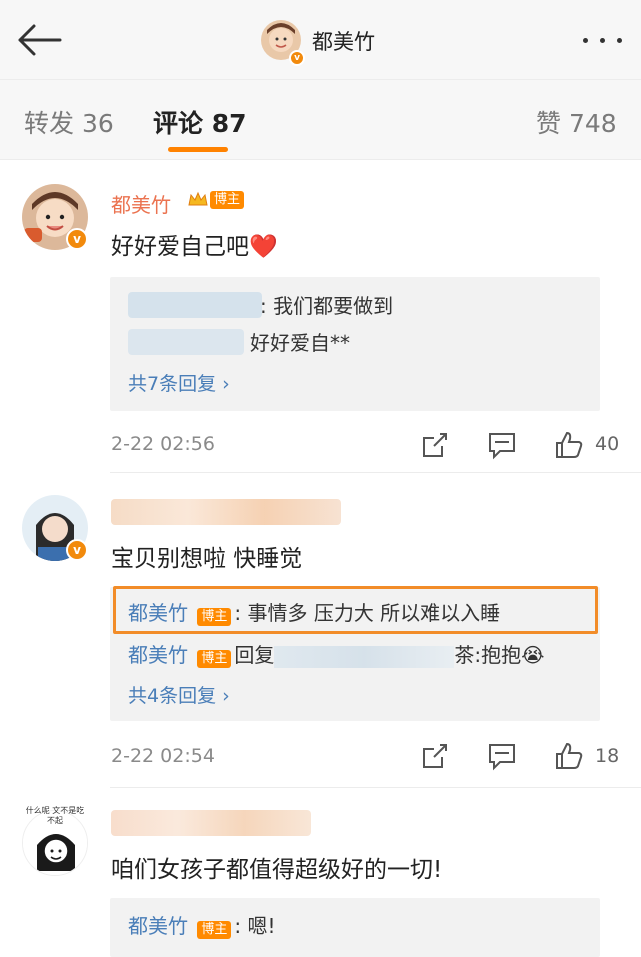  I want to click on reply-row: 都美竹 博主: 嗯!, so click(202, 924).